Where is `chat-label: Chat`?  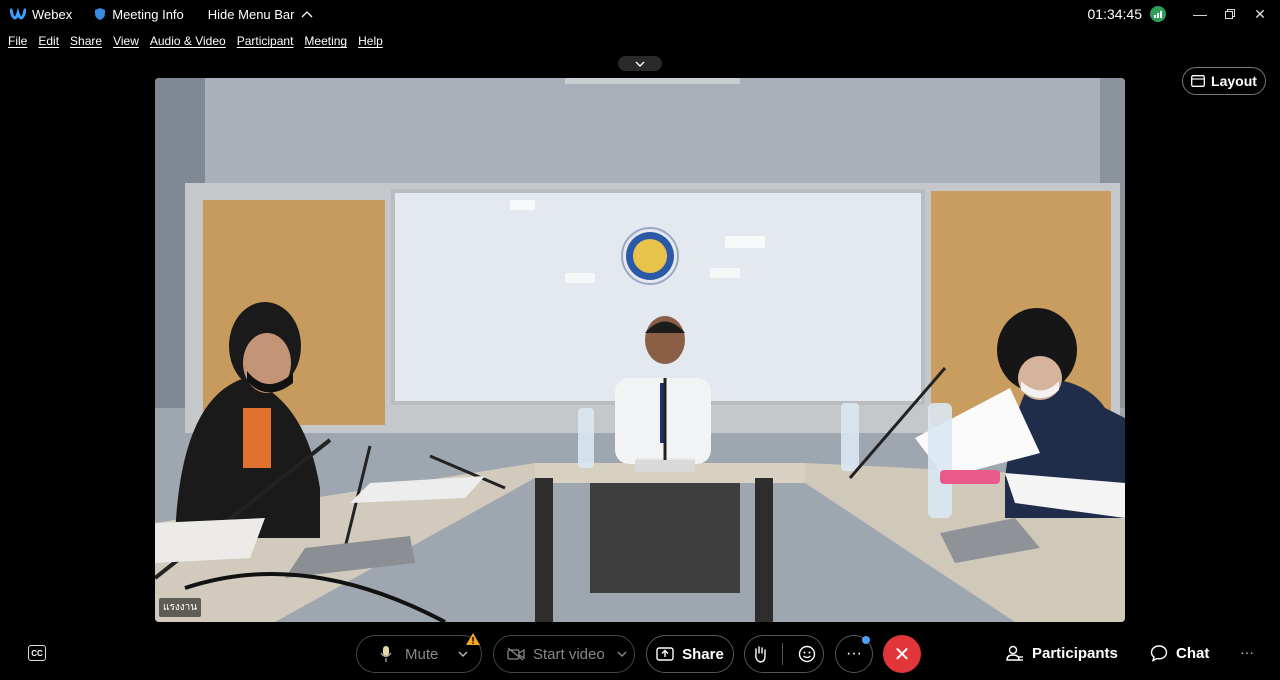 chat-label: Chat is located at coordinates (1193, 653).